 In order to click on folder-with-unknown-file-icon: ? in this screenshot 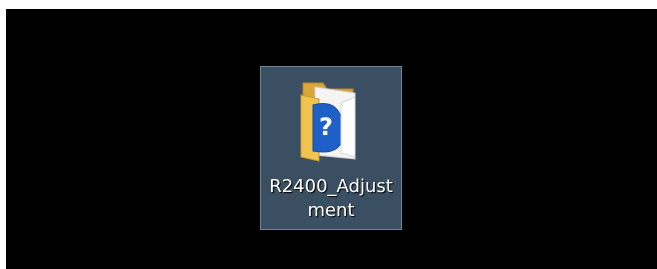, I will do `click(328, 122)`.